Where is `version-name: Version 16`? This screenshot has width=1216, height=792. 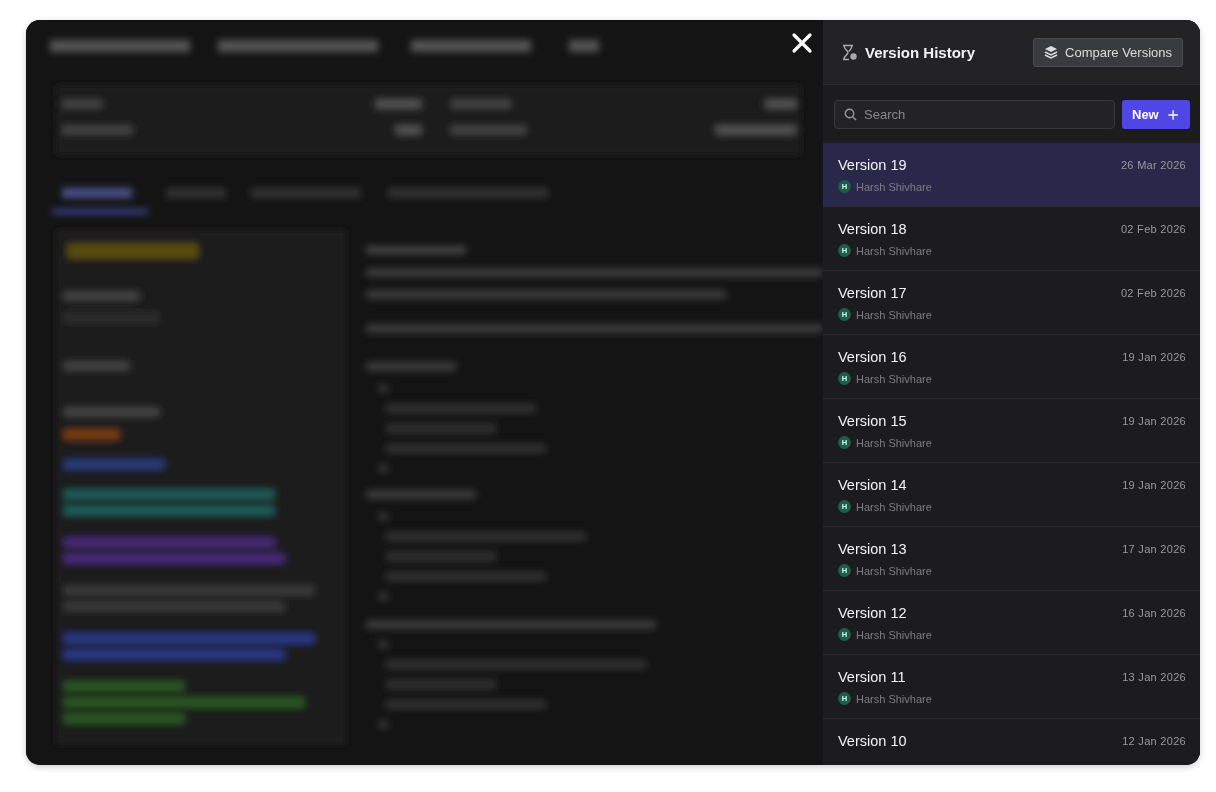 version-name: Version 16 is located at coordinates (872, 357).